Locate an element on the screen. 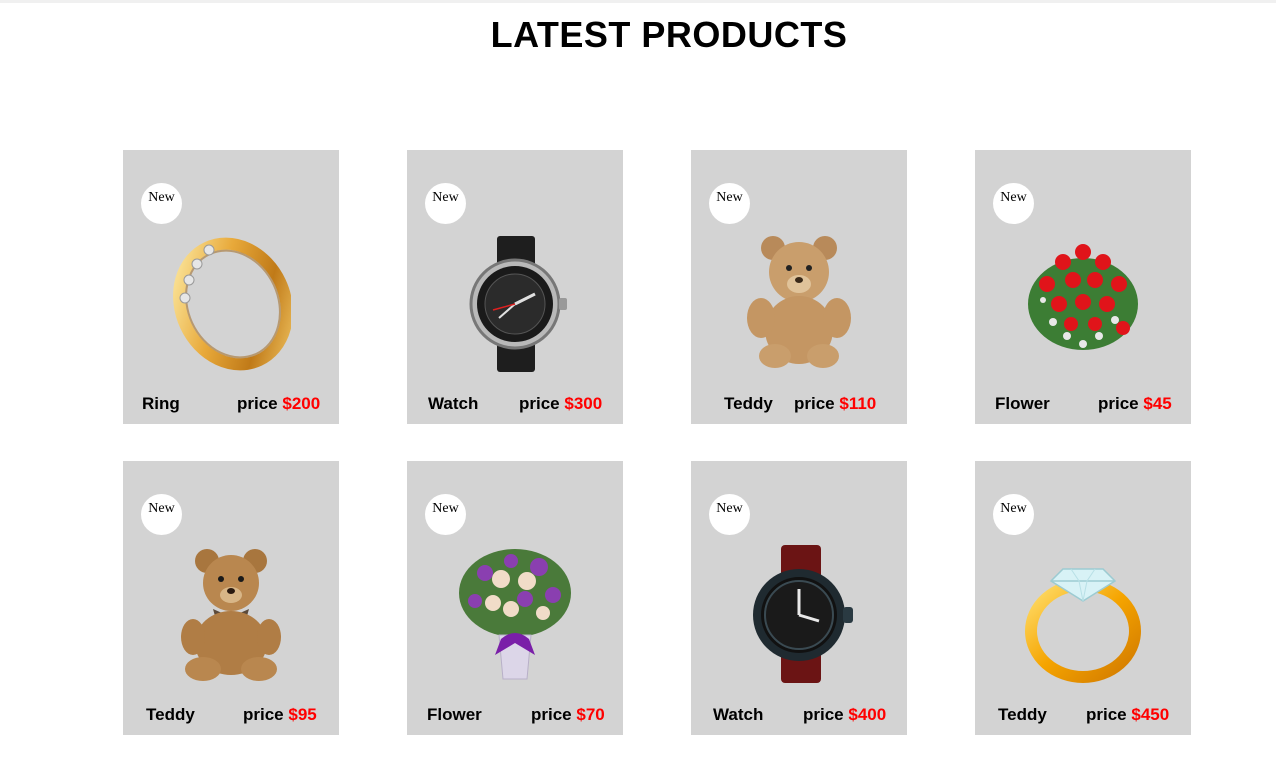  page-title: LATEST PRODUCTS is located at coordinates (669, 34).